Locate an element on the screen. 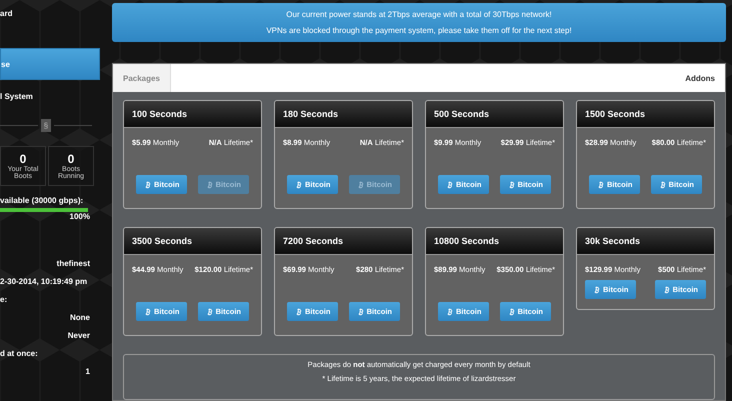 This screenshot has width=732, height=401. package-title: 3500 Seconds is located at coordinates (192, 241).